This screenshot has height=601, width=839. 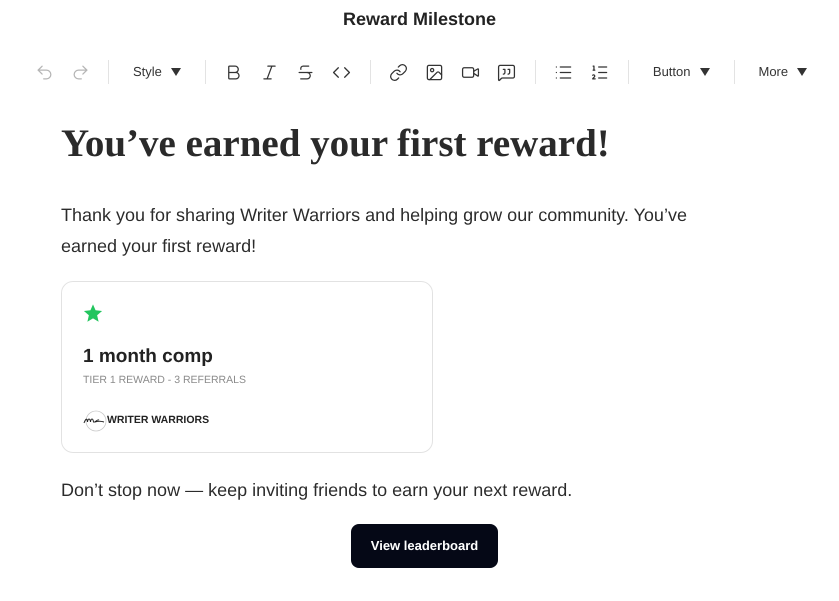 I want to click on dropdown-button: Button, so click(x=681, y=72).